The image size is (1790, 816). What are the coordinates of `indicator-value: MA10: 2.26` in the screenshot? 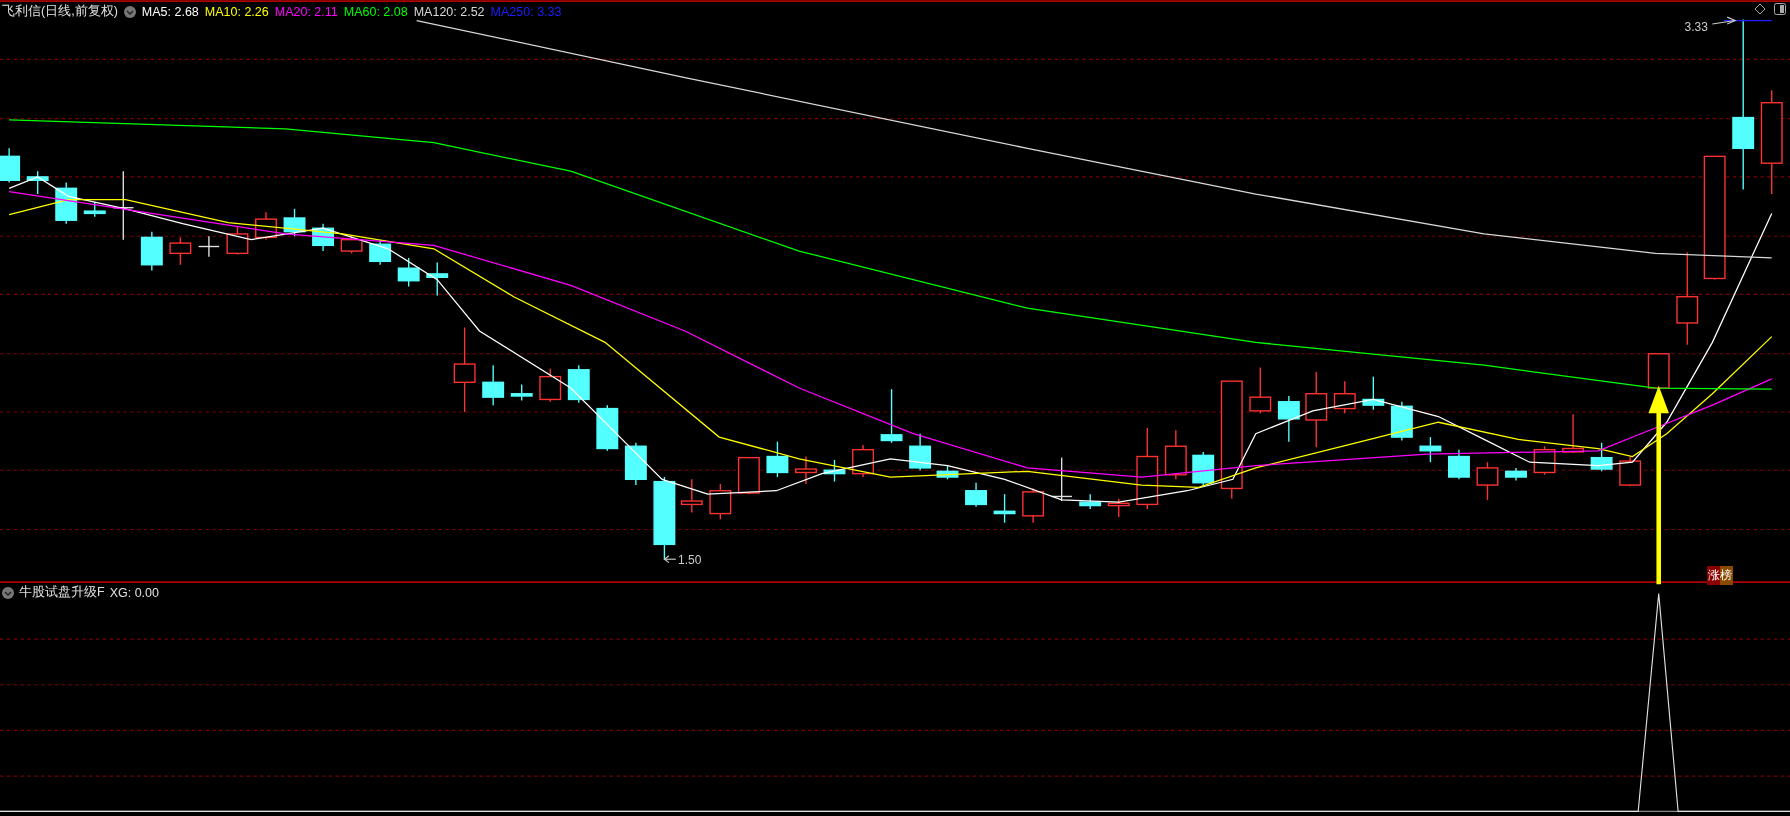 It's located at (236, 11).